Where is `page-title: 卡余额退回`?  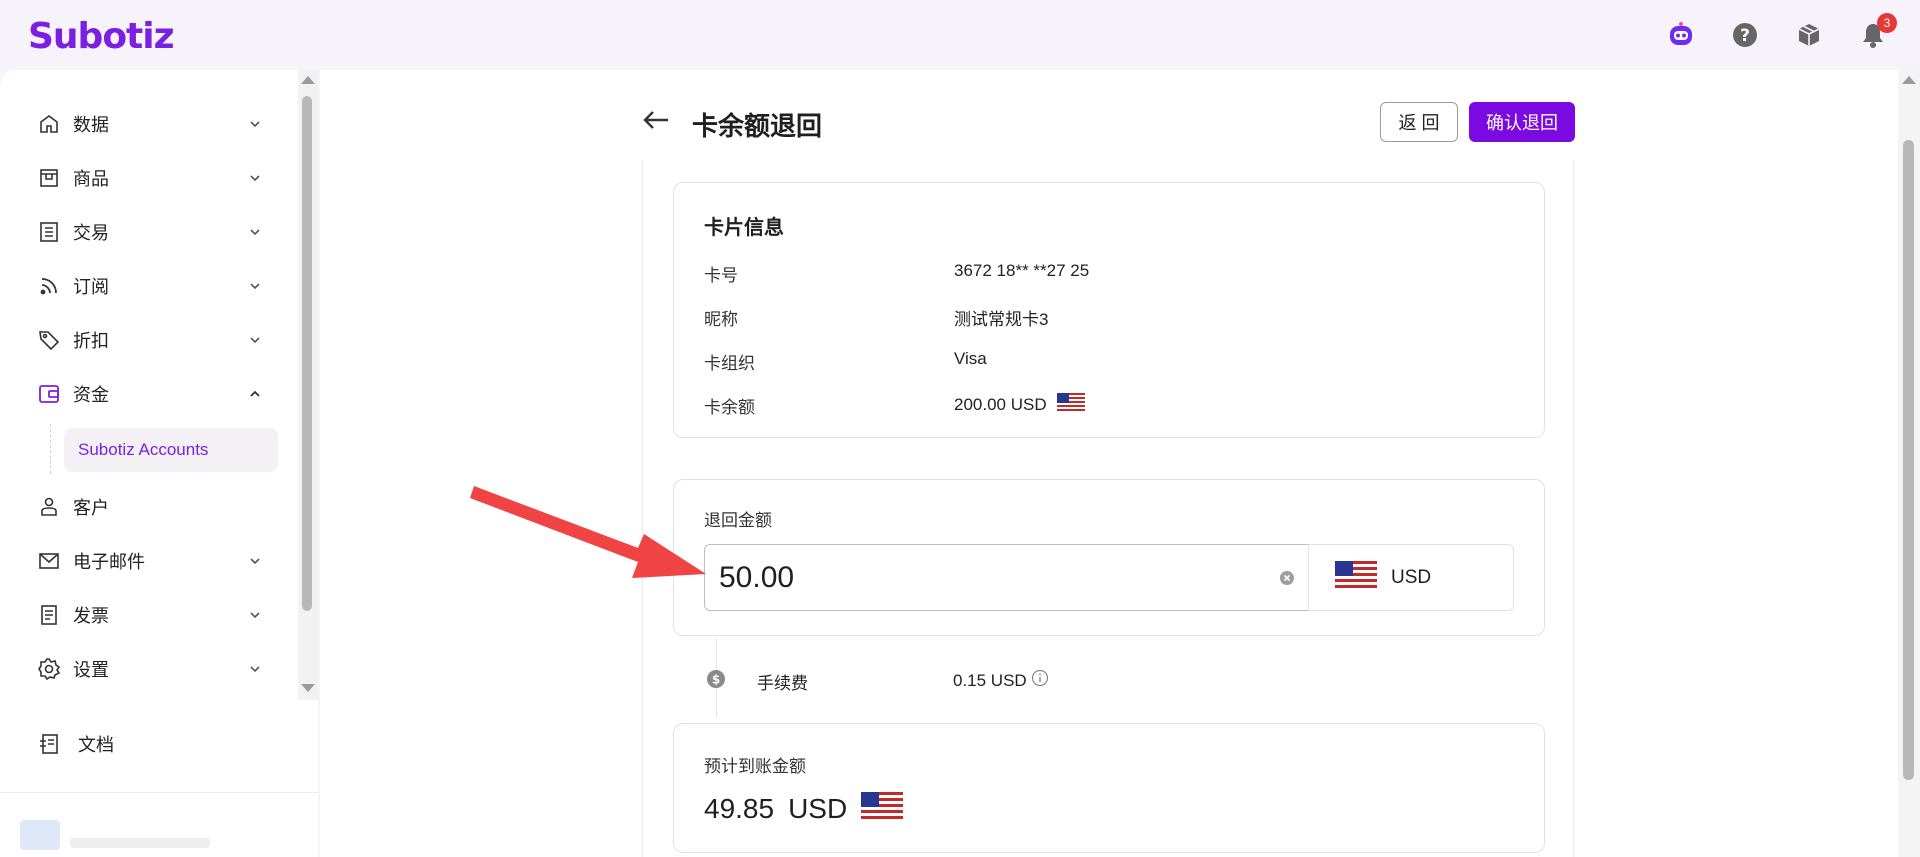 page-title: 卡余额退回 is located at coordinates (757, 126).